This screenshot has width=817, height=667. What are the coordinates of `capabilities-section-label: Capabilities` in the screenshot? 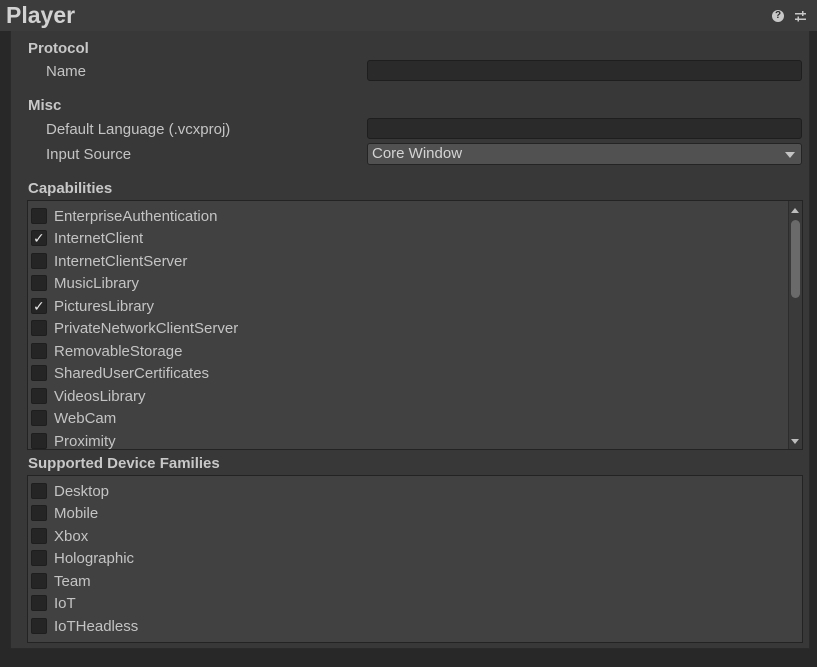 It's located at (70, 188).